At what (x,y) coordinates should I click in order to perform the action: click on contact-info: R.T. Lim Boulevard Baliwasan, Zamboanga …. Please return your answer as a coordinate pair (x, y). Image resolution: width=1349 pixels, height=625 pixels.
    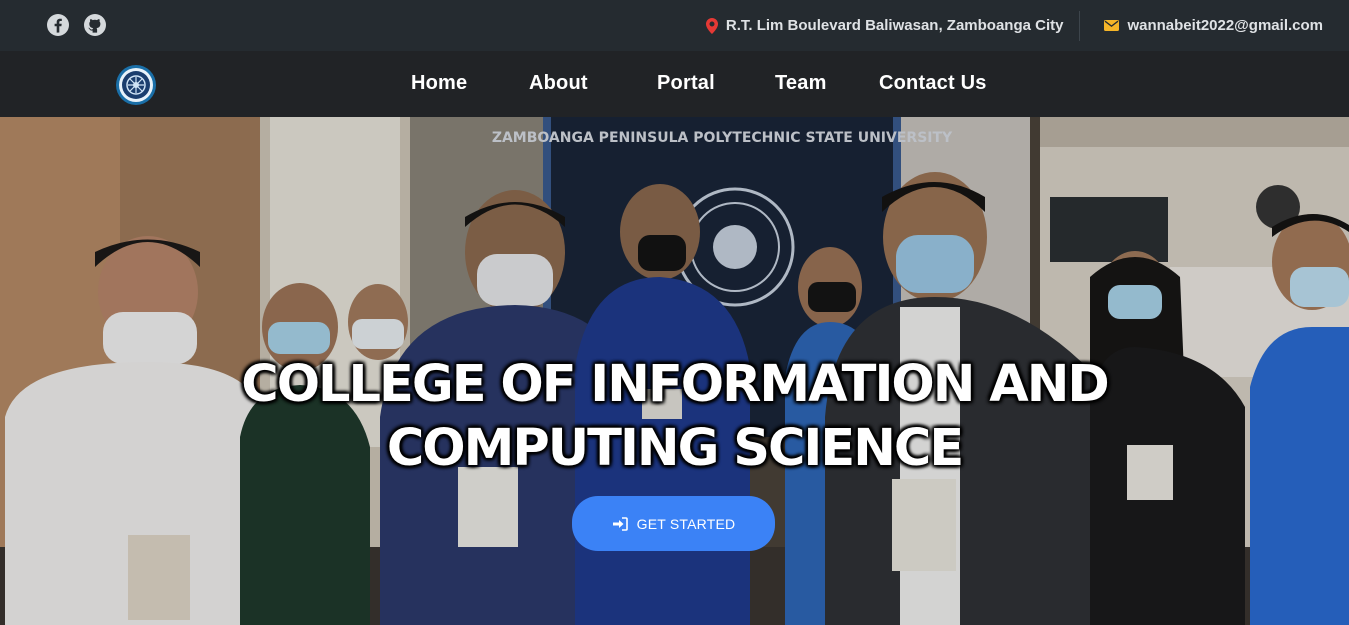
    Looking at the image, I should click on (1014, 25).